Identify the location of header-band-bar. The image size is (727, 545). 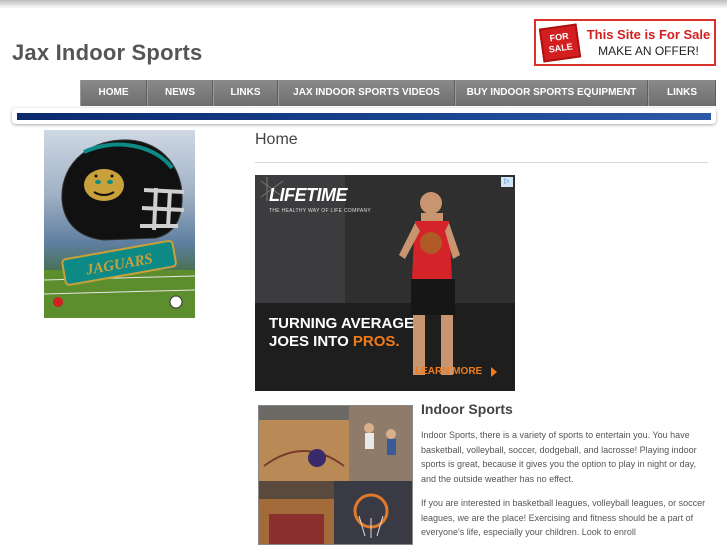
(364, 116).